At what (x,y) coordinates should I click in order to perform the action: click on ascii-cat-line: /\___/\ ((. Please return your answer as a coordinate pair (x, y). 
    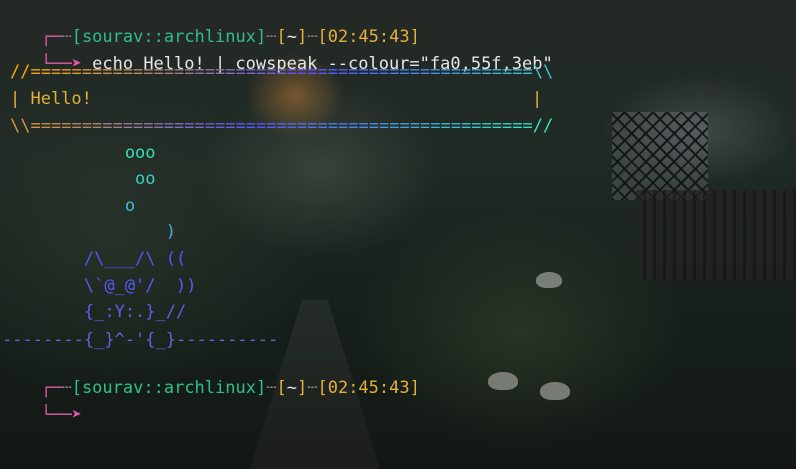
    Looking at the image, I should click on (94, 259).